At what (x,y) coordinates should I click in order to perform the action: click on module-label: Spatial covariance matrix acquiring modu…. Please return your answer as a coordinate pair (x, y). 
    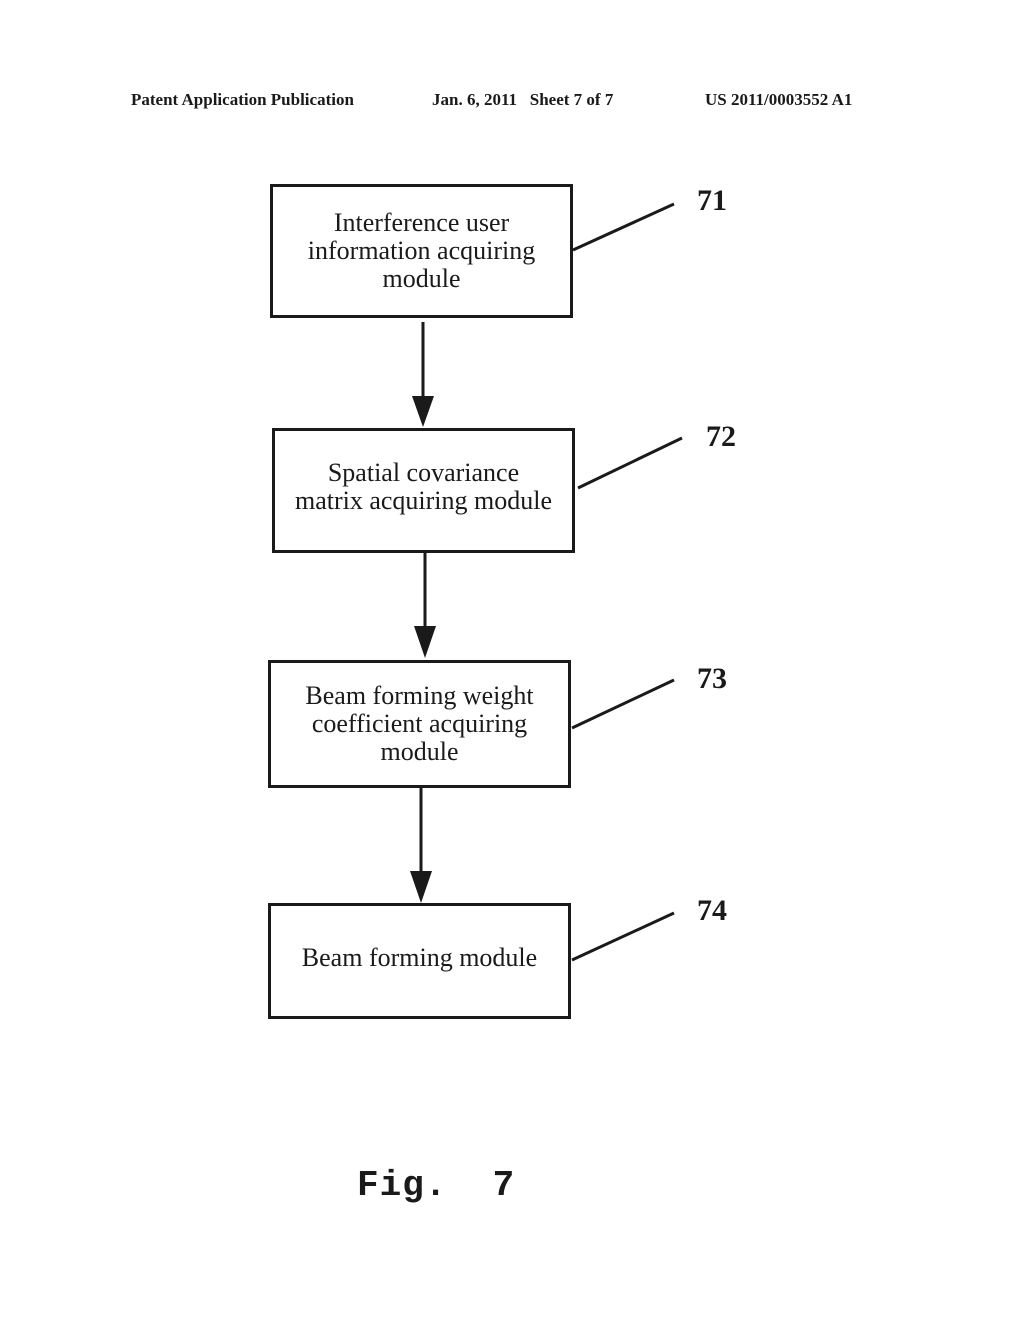
    Looking at the image, I should click on (423, 486).